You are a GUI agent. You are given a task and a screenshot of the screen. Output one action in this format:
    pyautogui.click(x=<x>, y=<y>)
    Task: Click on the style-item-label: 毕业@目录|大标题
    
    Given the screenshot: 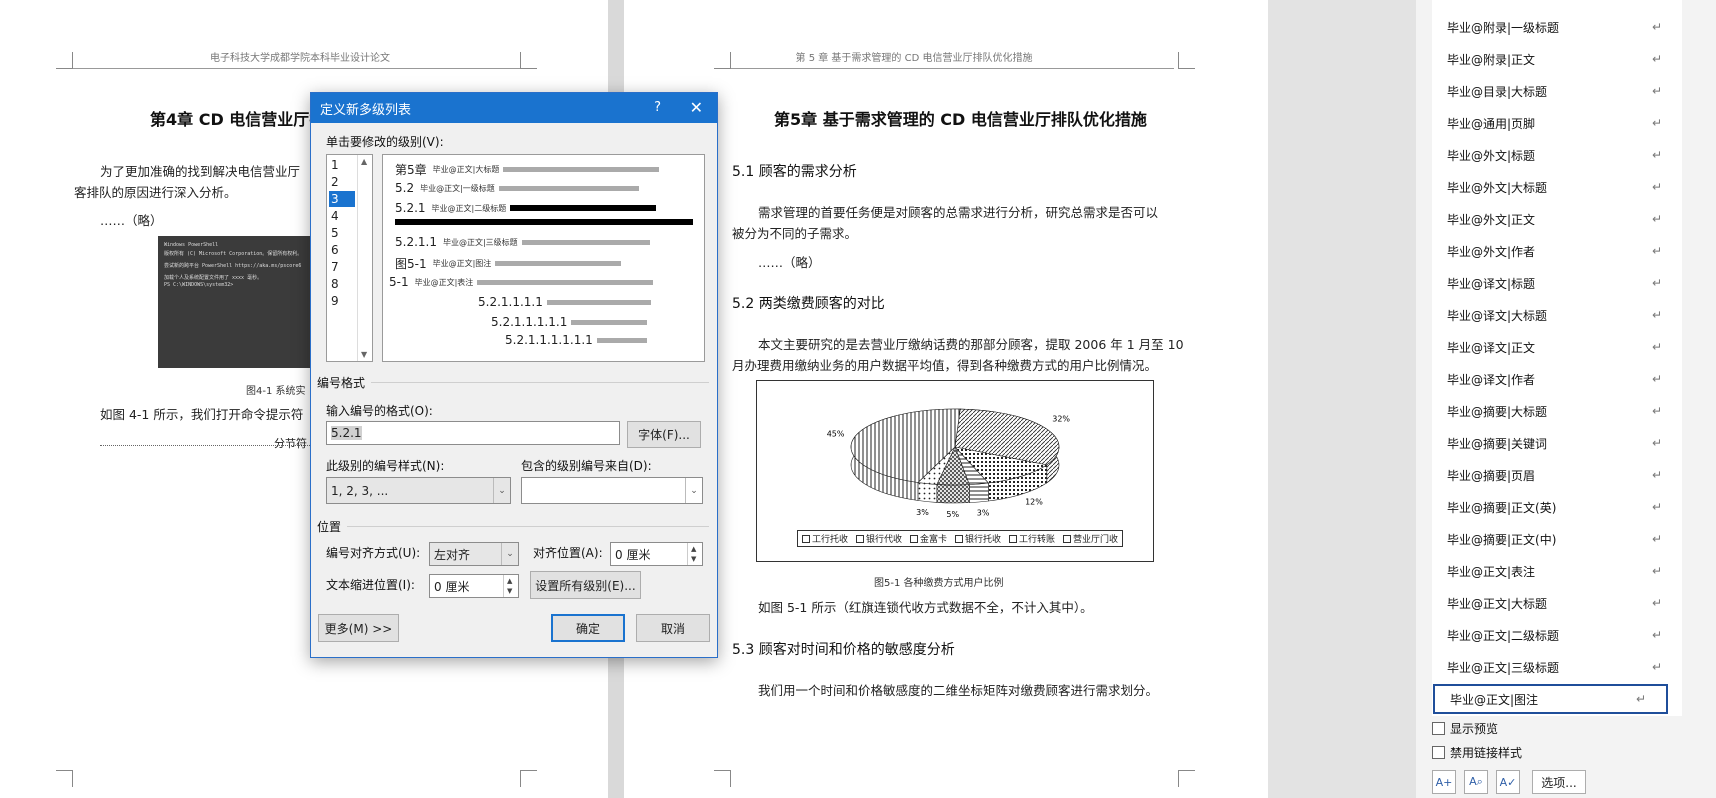 What is the action you would take?
    pyautogui.click(x=1497, y=91)
    